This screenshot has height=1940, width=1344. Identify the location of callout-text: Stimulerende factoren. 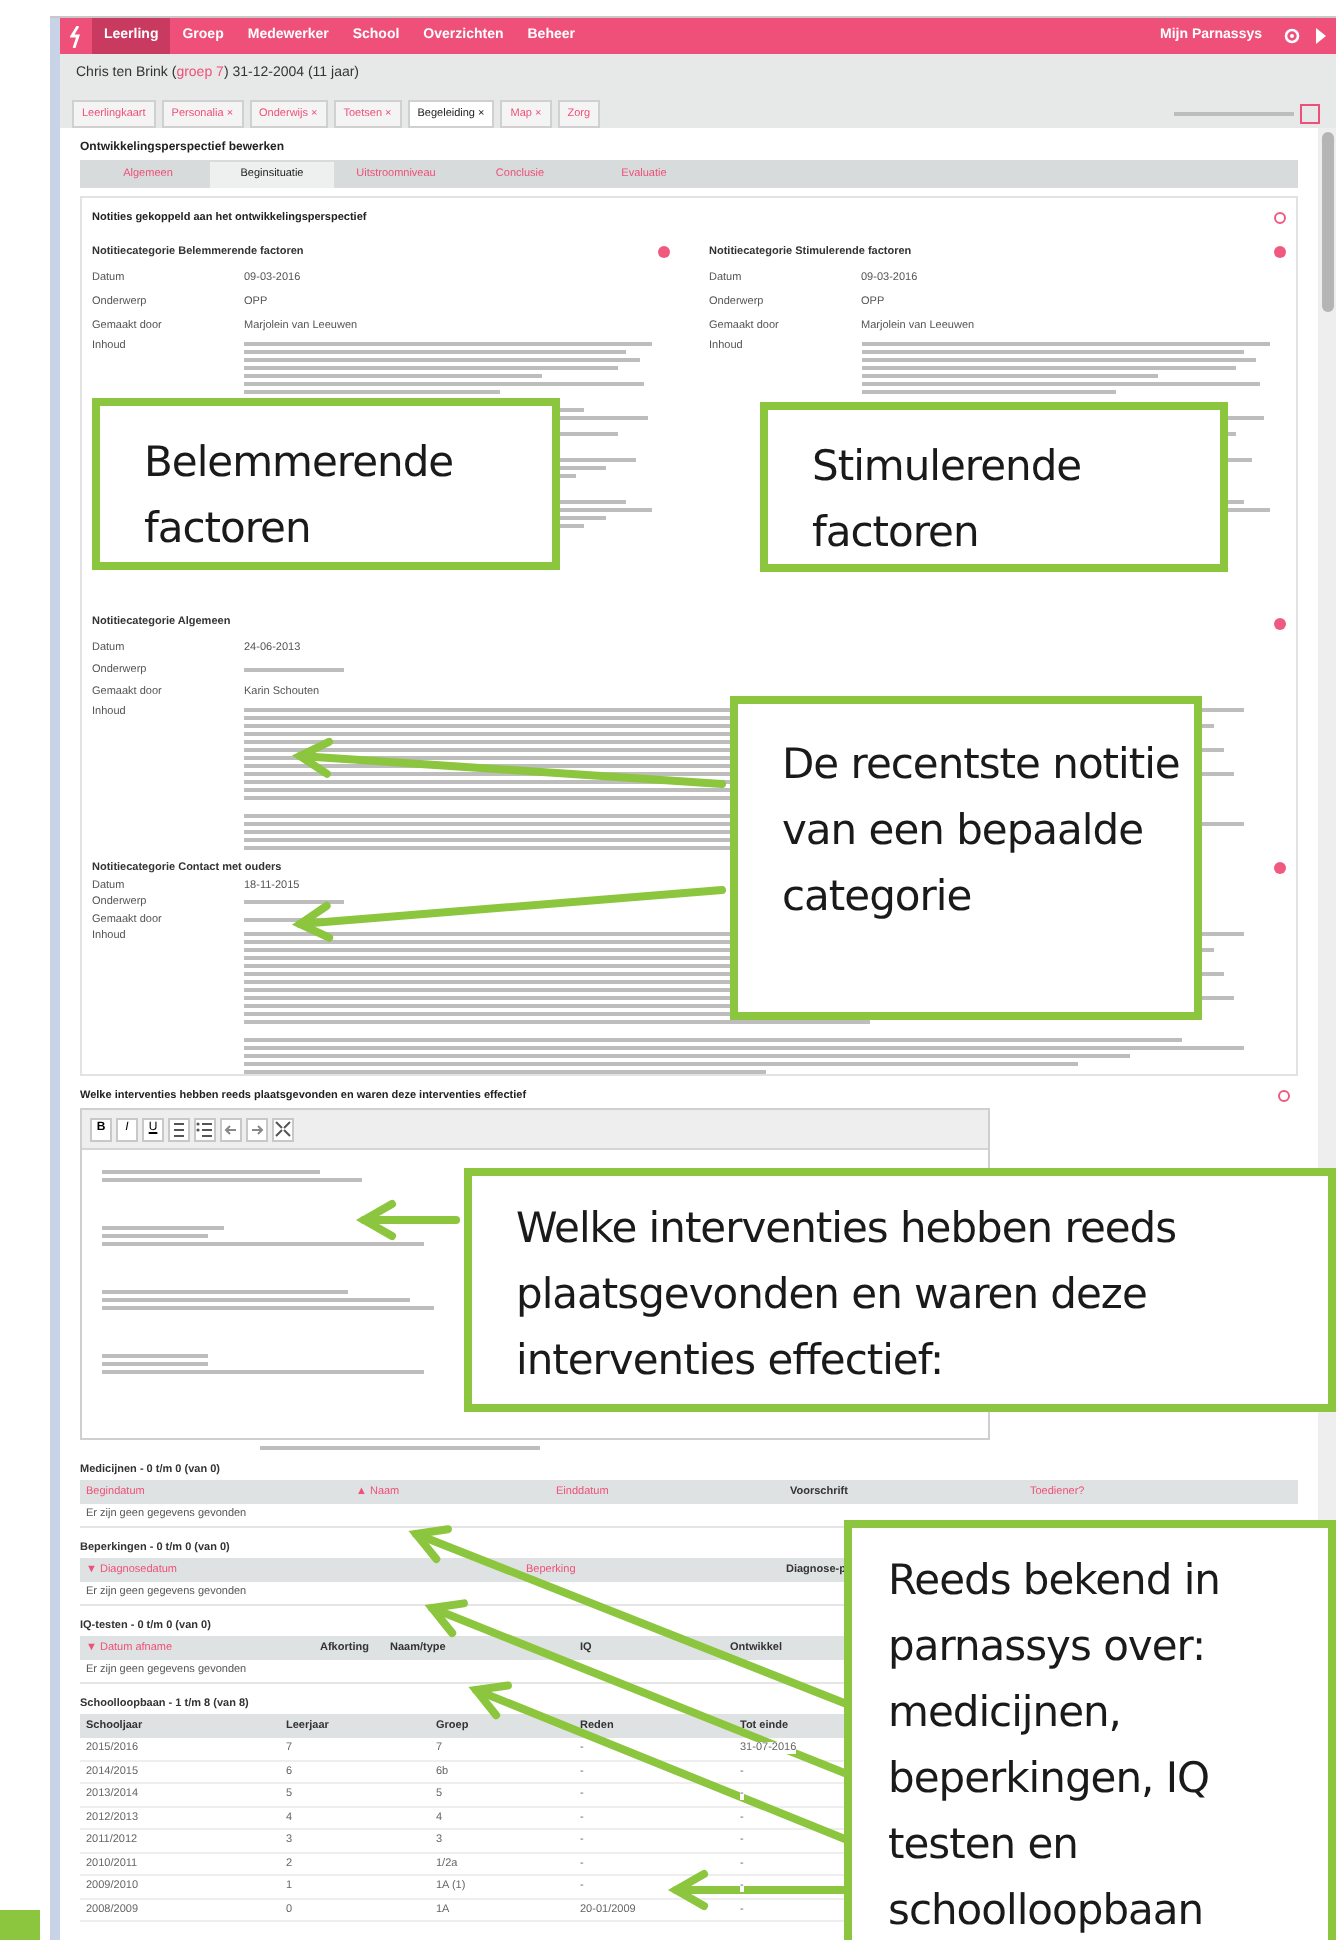
(948, 500).